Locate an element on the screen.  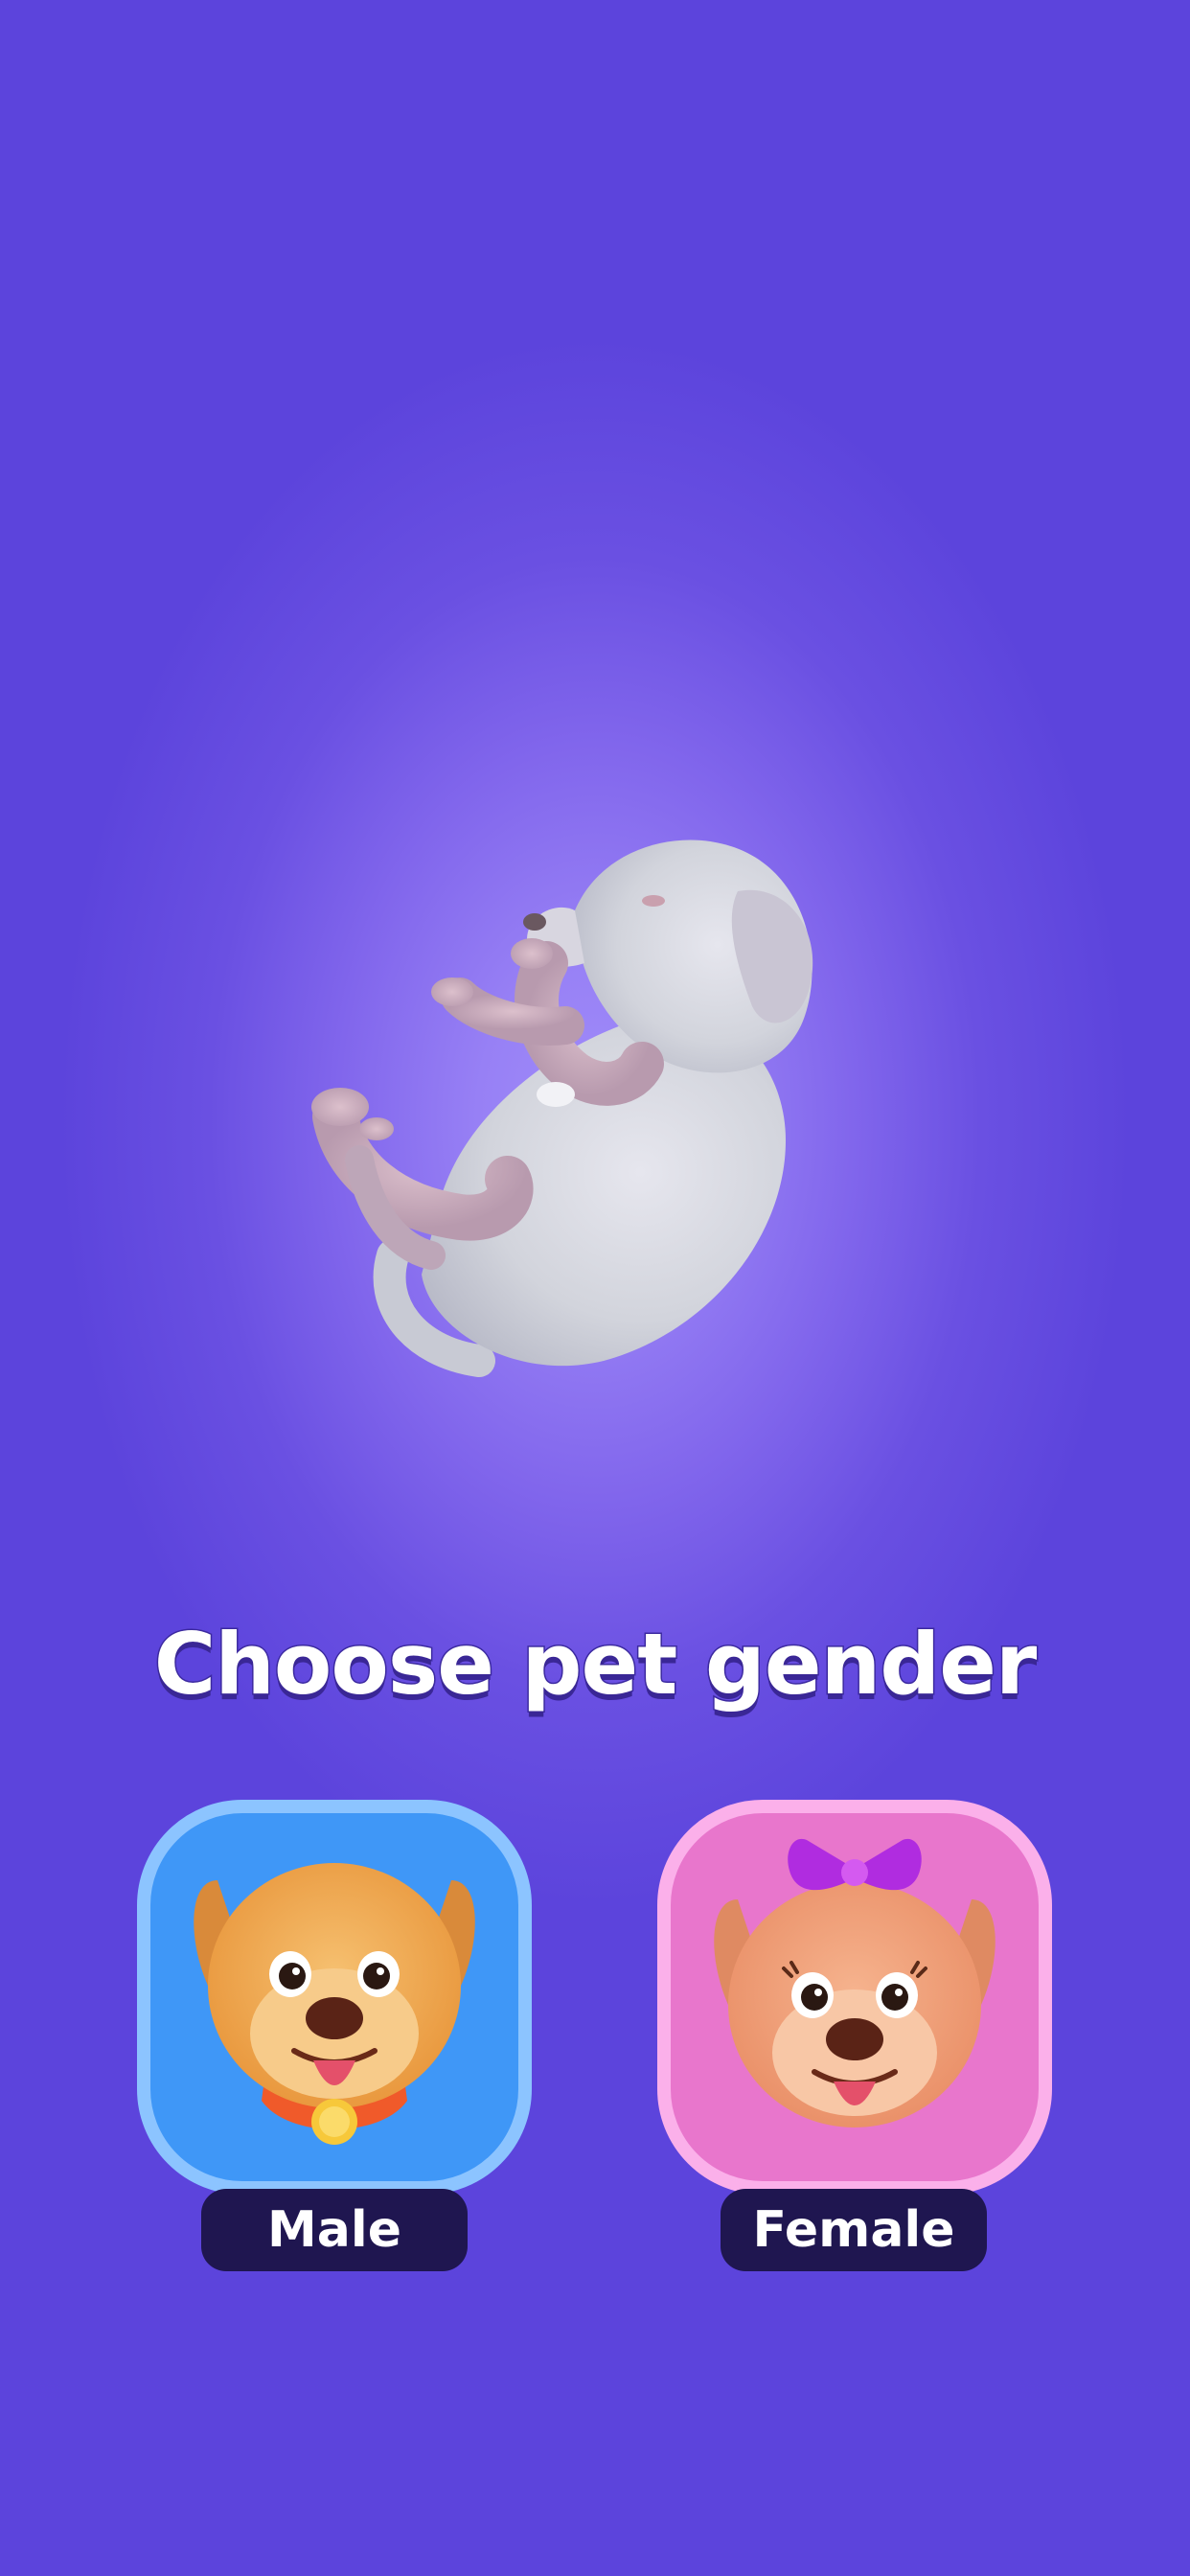
male-option-label: Male is located at coordinates (334, 2230).